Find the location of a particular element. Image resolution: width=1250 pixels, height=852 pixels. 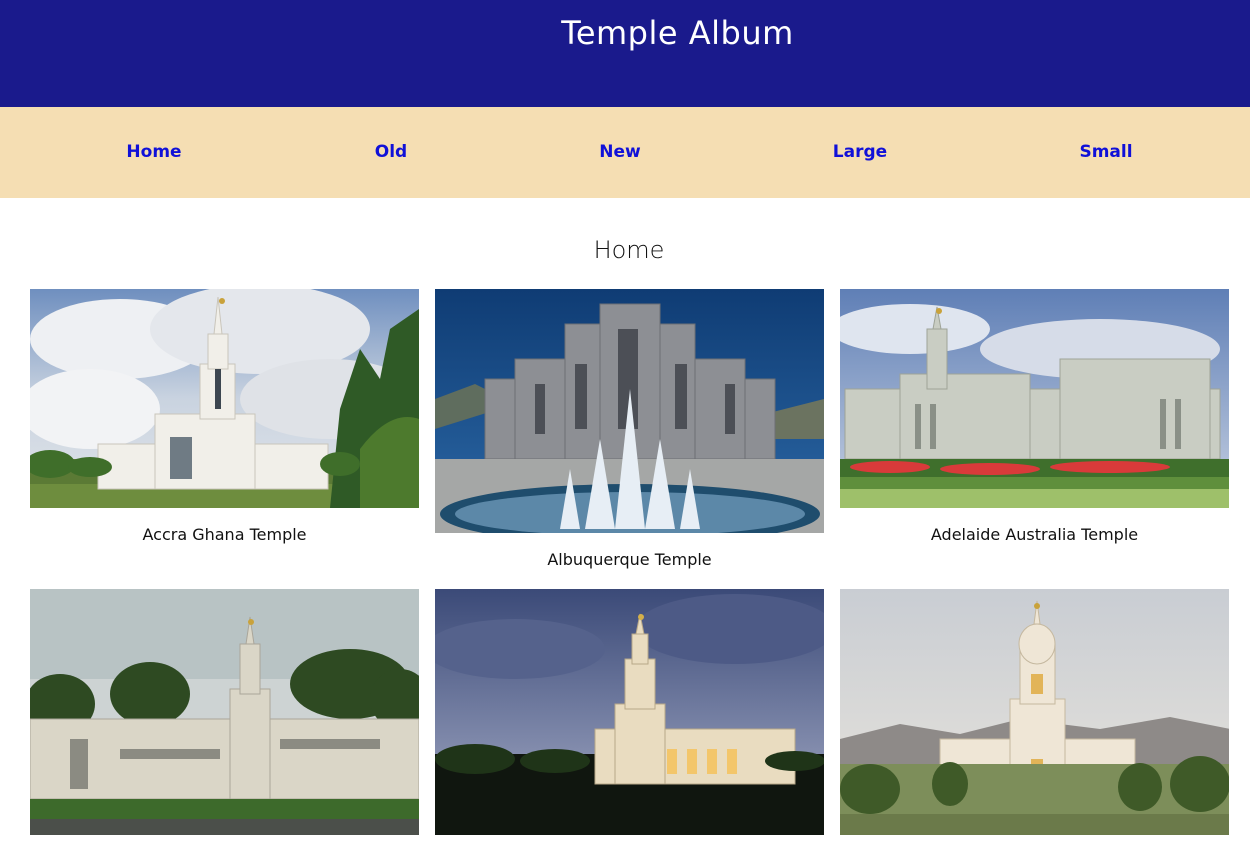

temple-name: Albuquerque Temple is located at coordinates (629, 559).